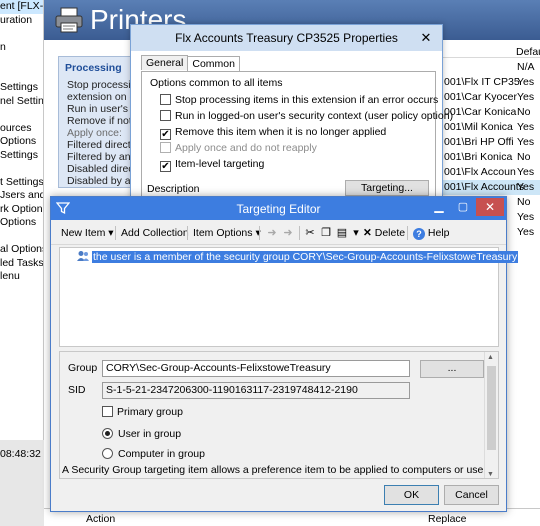 Image resolution: width=540 pixels, height=526 pixels. What do you see at coordinates (21, 196) in the screenshot?
I see `tree-item: Jsers and G` at bounding box center [21, 196].